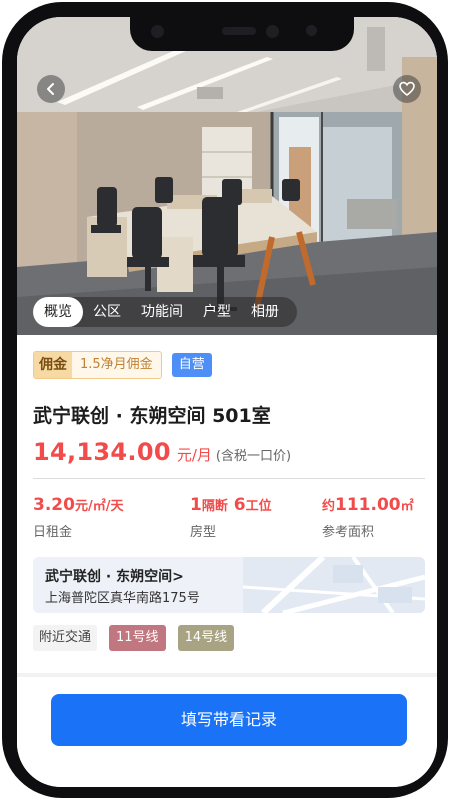  What do you see at coordinates (107, 312) in the screenshot?
I see `tab-public-area: 公区` at bounding box center [107, 312].